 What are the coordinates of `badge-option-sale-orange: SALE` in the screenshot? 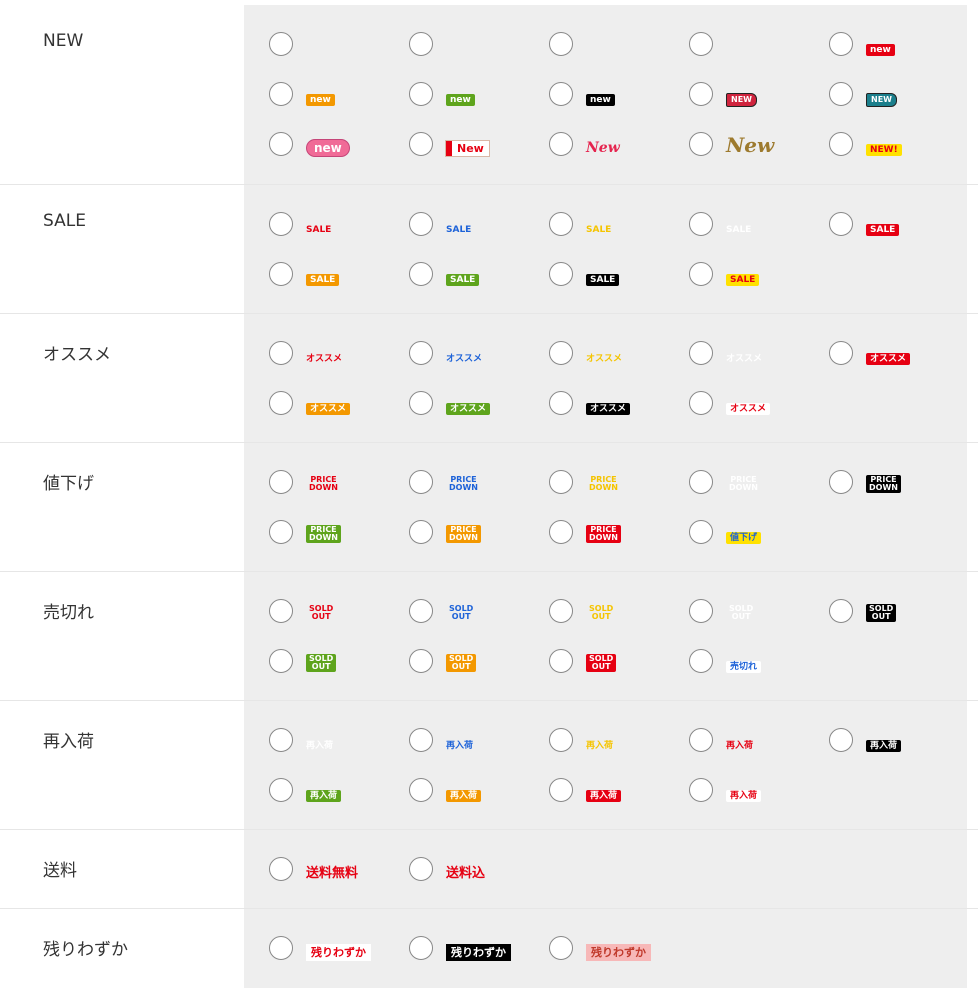 It's located at (314, 277).